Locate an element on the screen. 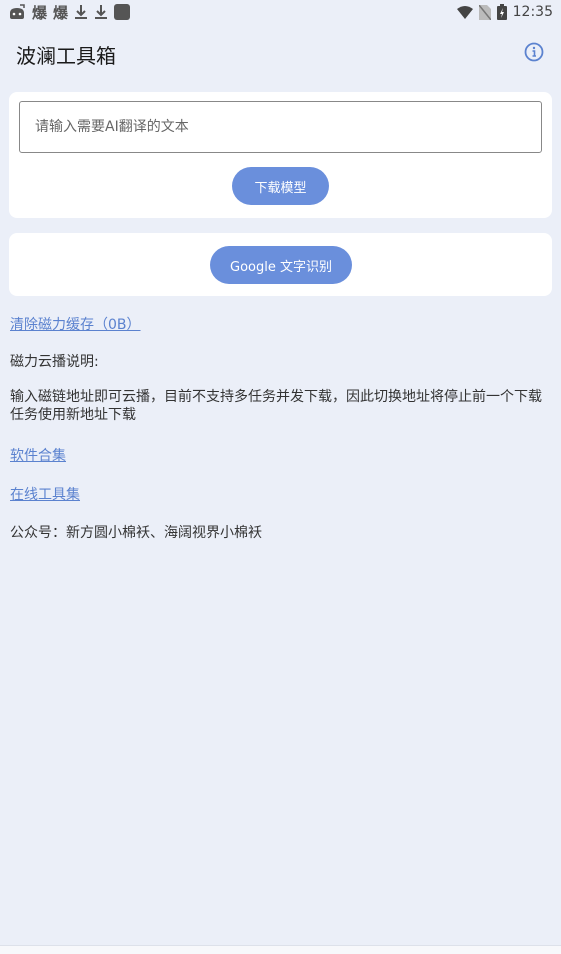 Image resolution: width=561 pixels, height=954 pixels. ocr-card: Google 文字识别 is located at coordinates (280, 264).